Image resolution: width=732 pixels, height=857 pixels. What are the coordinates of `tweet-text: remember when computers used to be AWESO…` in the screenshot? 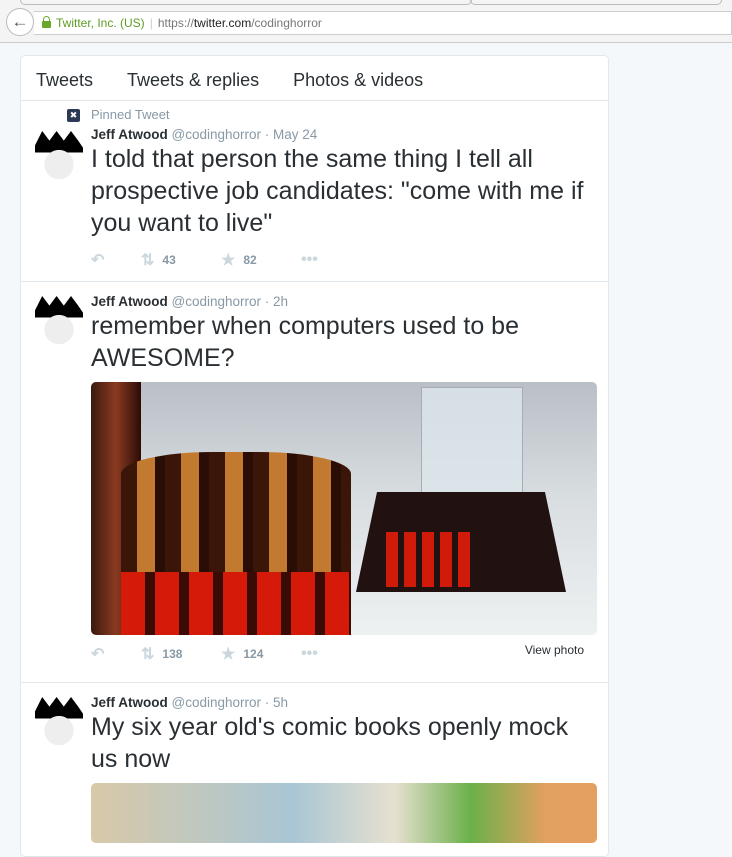 It's located at (305, 342).